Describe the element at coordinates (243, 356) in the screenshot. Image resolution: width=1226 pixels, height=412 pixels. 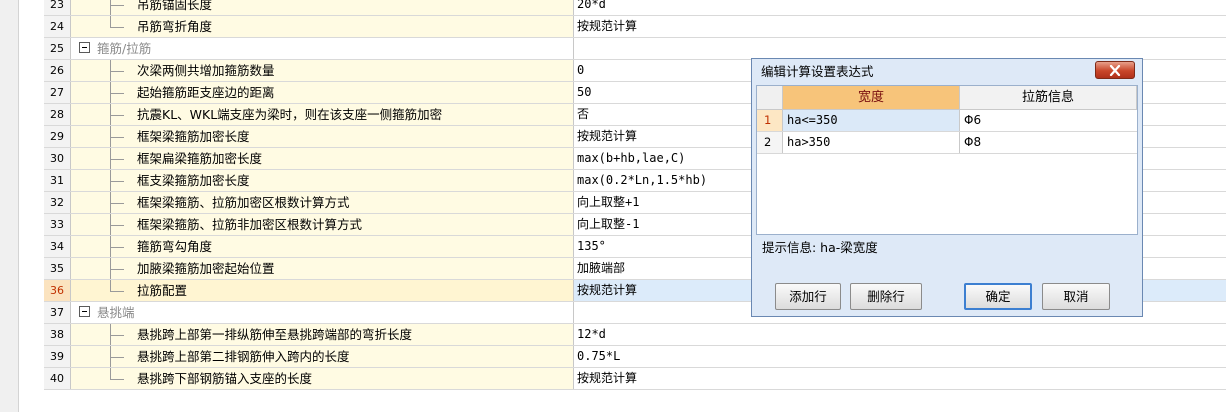
I see `setting-name: 悬挑跨上部第二排钢筋伸入跨内的长度` at that location.